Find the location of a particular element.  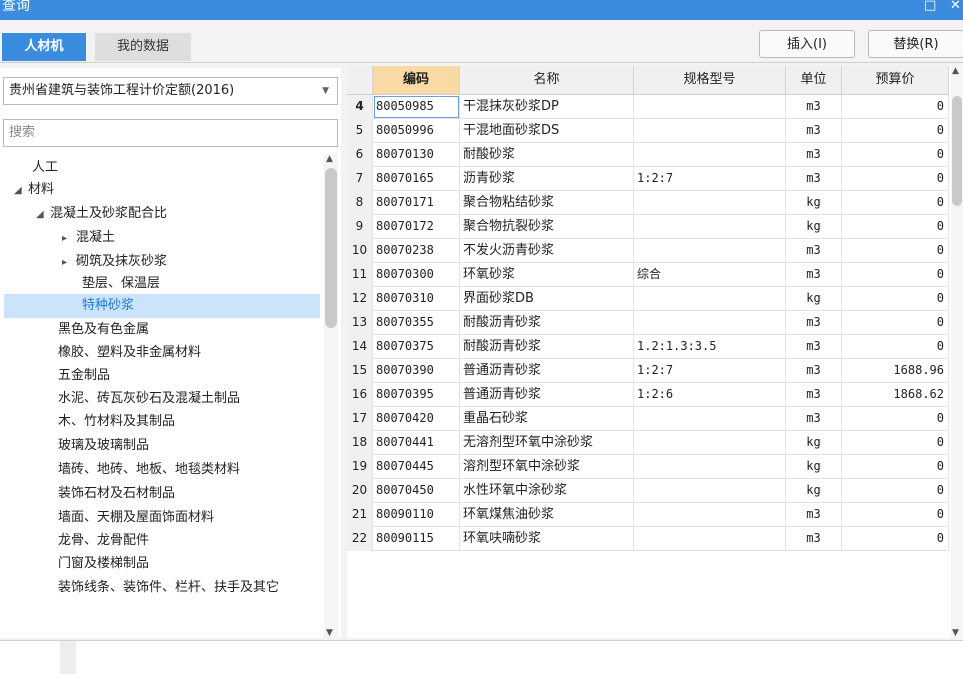

tab-materials: 人材机 is located at coordinates (44, 47).